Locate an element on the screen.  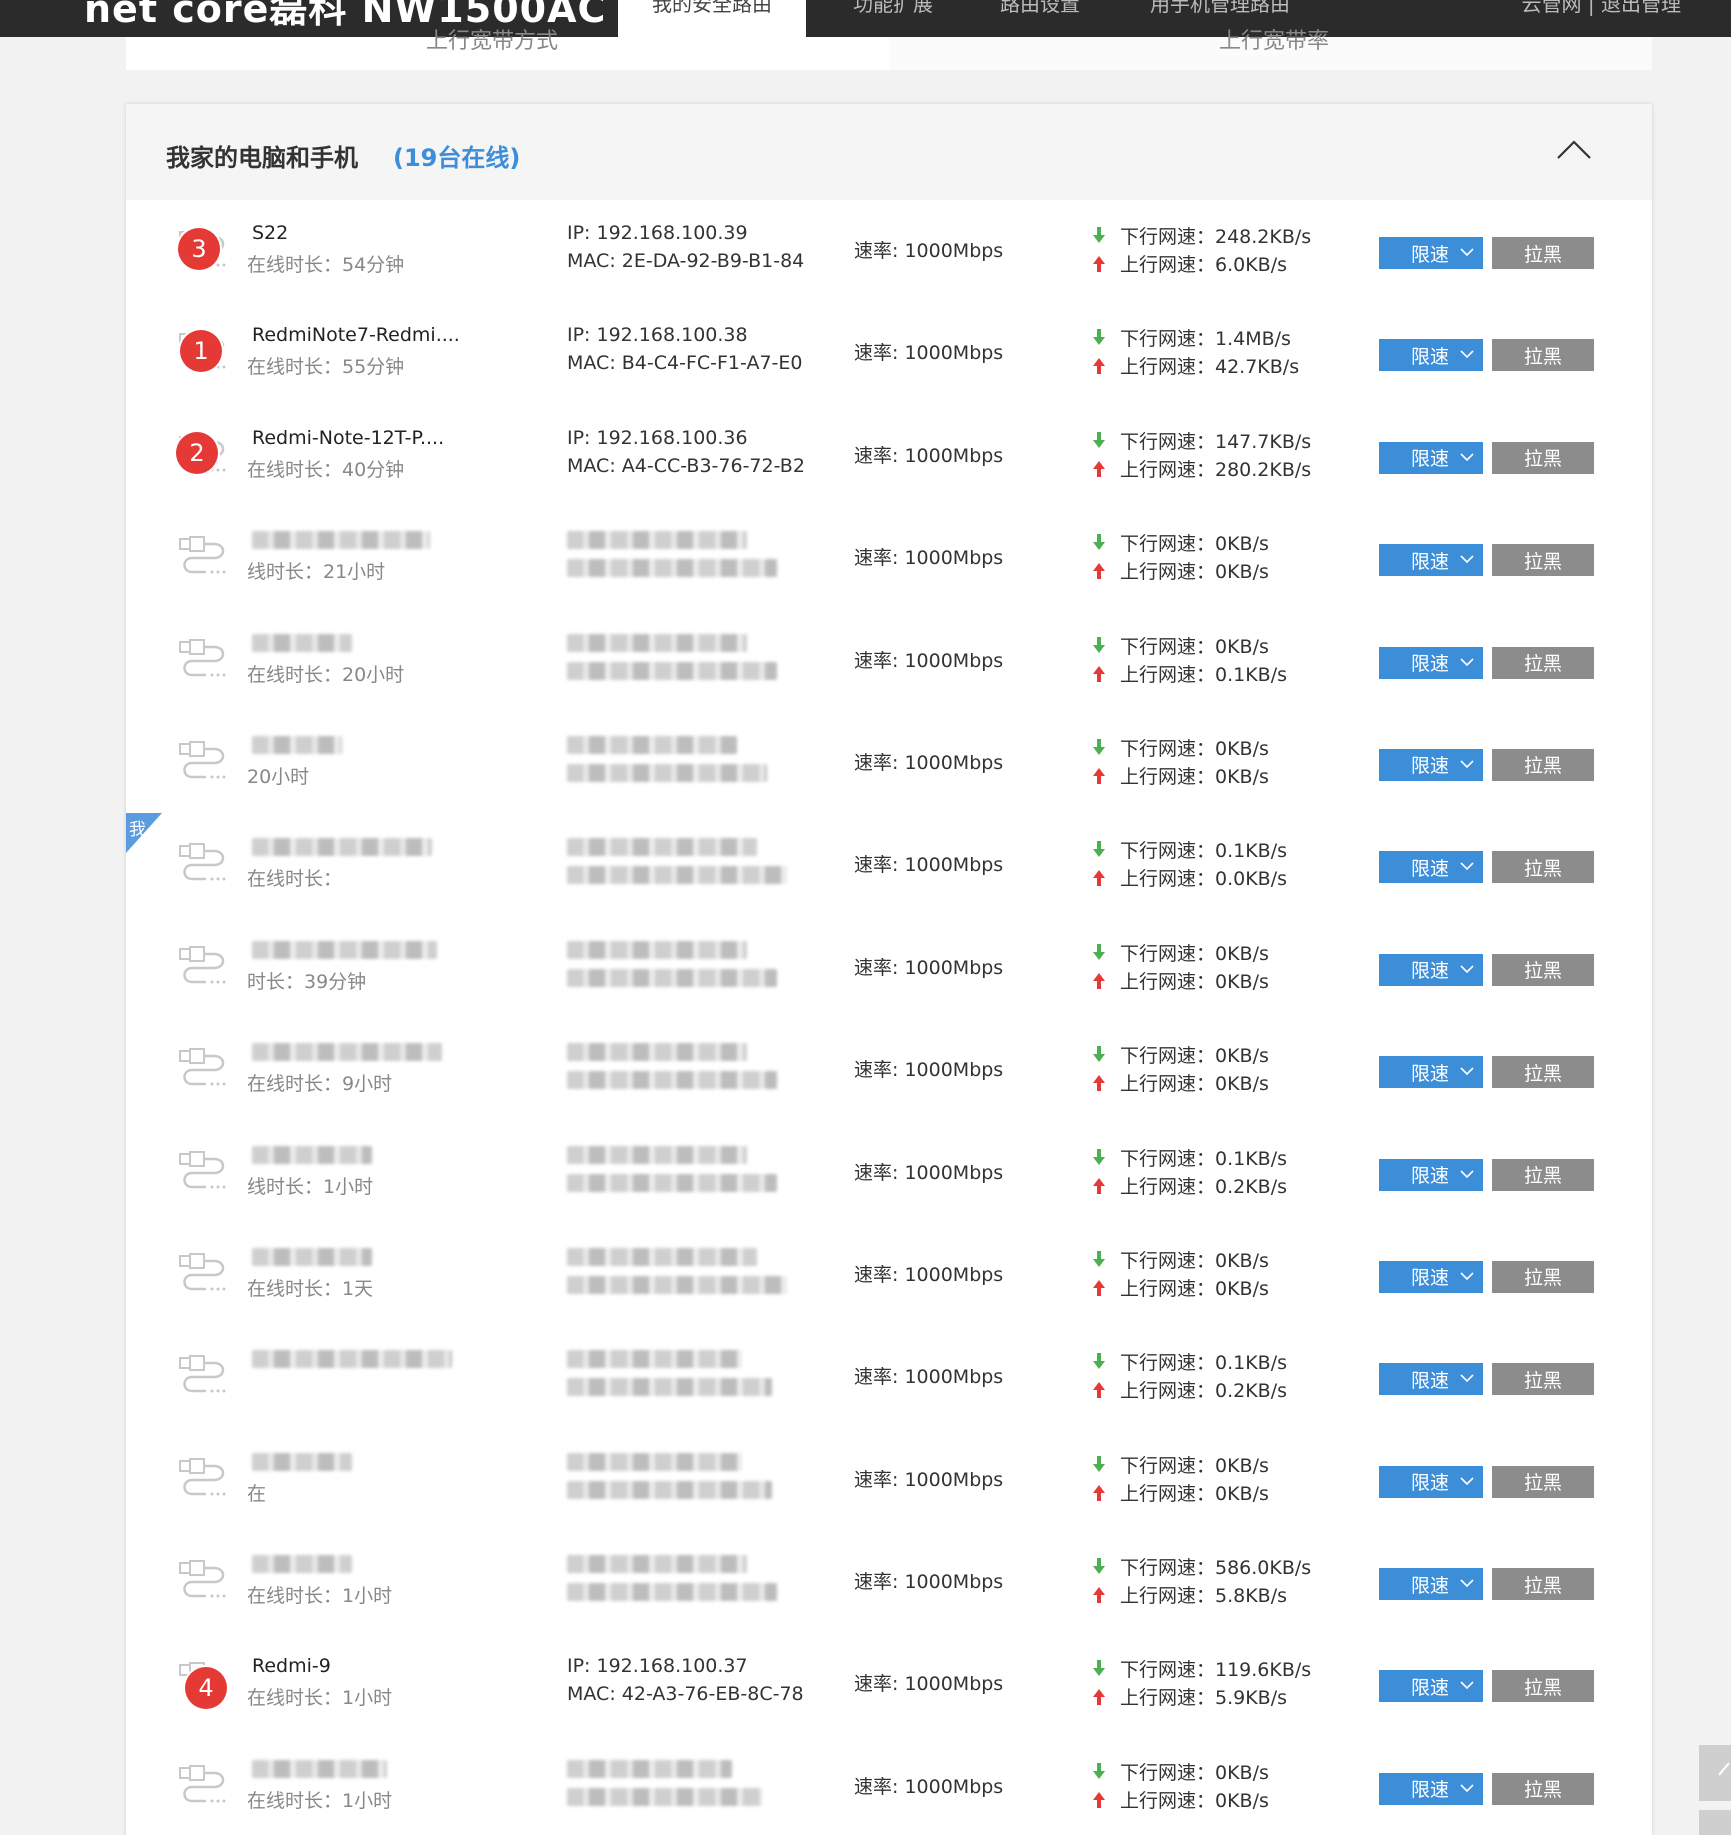
collapse-chevron-up-icon is located at coordinates (1574, 150).